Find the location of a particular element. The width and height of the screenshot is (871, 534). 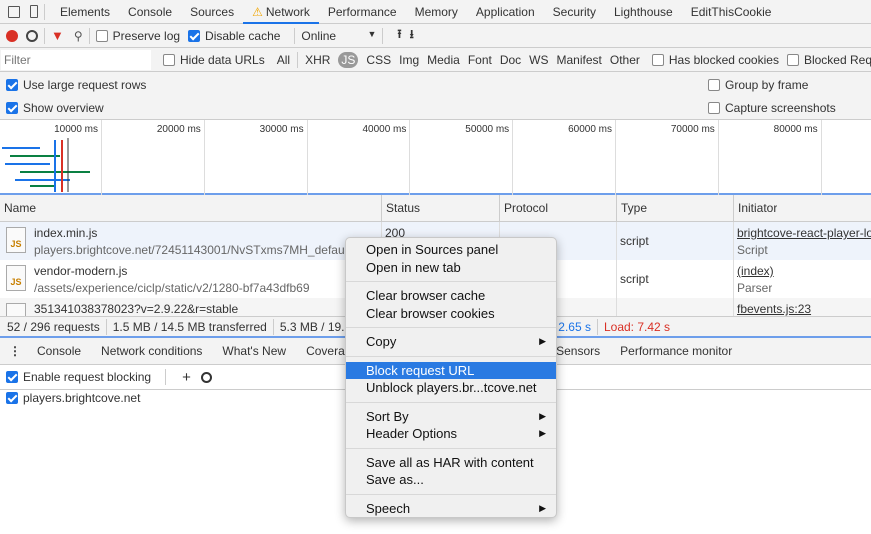

large-rows-checkbox: Use large request rows is located at coordinates (76, 85).